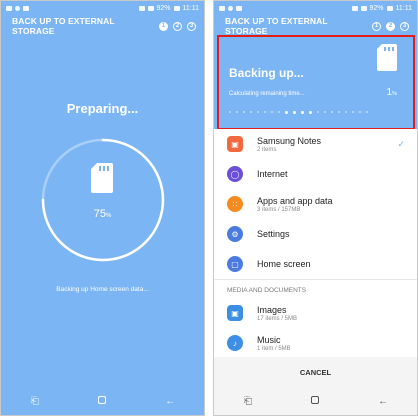 The height and width of the screenshot is (416, 418). I want to click on list-item: ▣ Samsung Notes 2 items ✓, so click(315, 144).